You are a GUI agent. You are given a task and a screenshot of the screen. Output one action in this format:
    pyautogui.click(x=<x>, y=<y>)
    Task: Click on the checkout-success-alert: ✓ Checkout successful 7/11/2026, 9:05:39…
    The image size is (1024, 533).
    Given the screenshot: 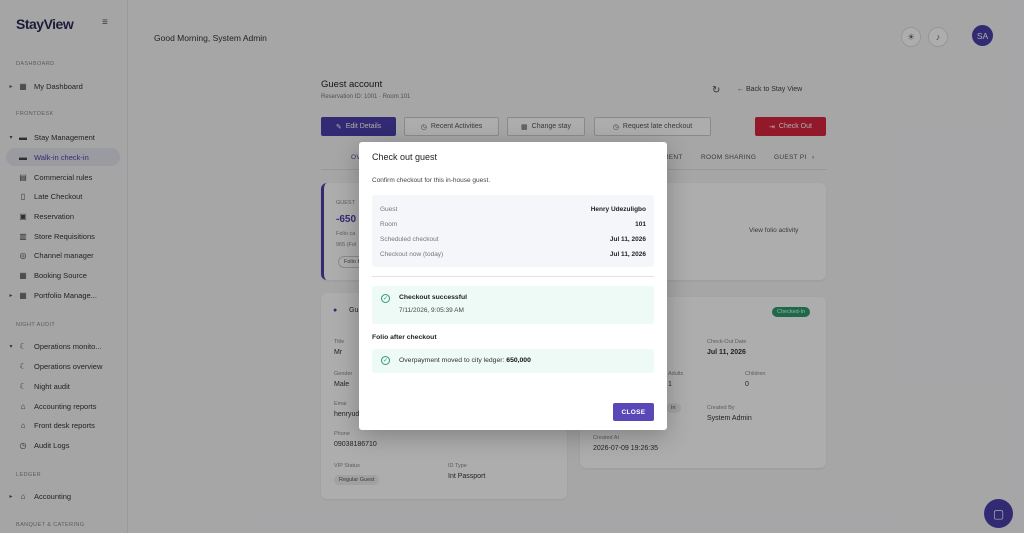 What is the action you would take?
    pyautogui.click(x=513, y=305)
    